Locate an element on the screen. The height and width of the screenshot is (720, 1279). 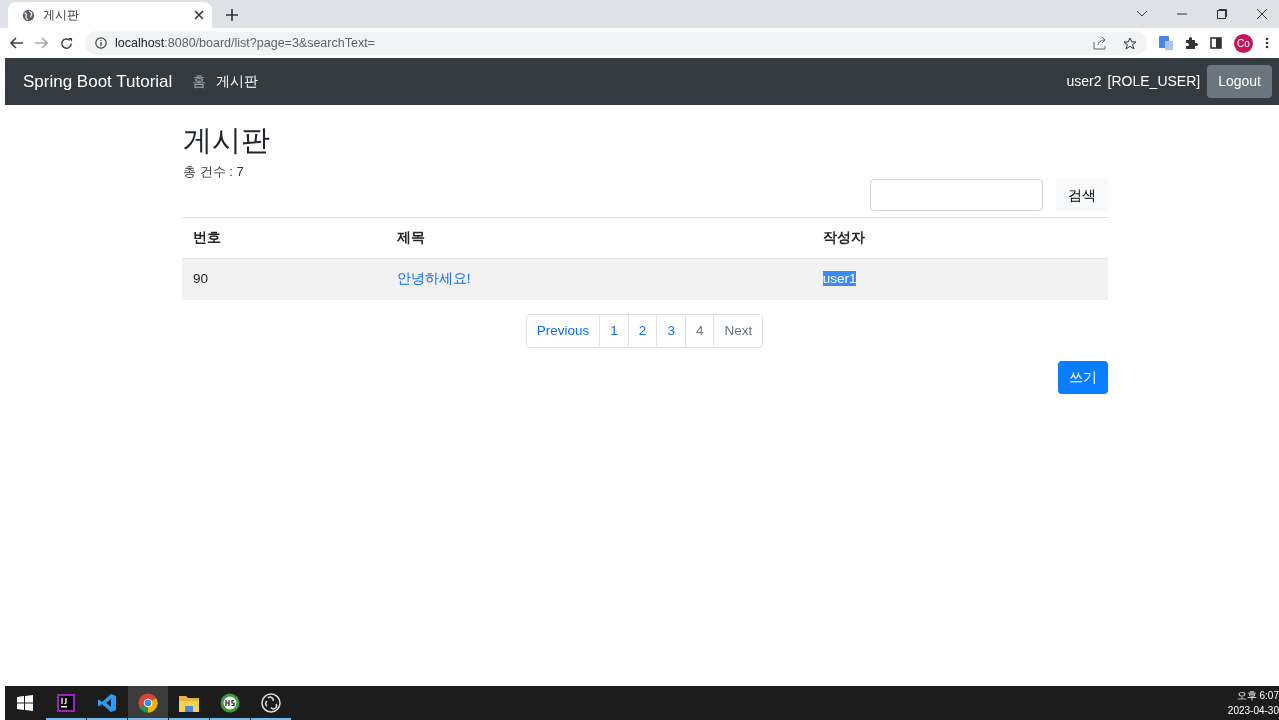
page-title: 게시판 is located at coordinates (227, 140).